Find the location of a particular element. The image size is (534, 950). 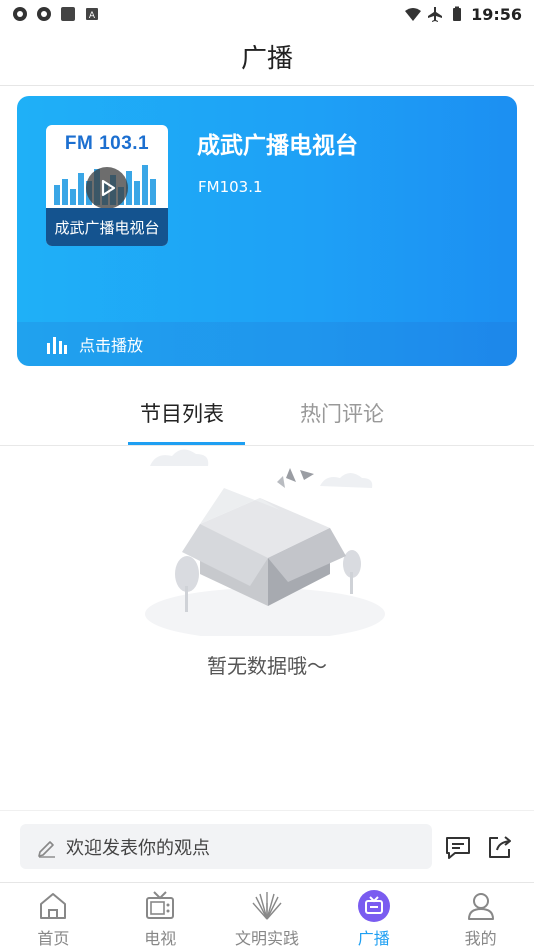

tab-hot-comments: 热门评论 is located at coordinates (342, 413).